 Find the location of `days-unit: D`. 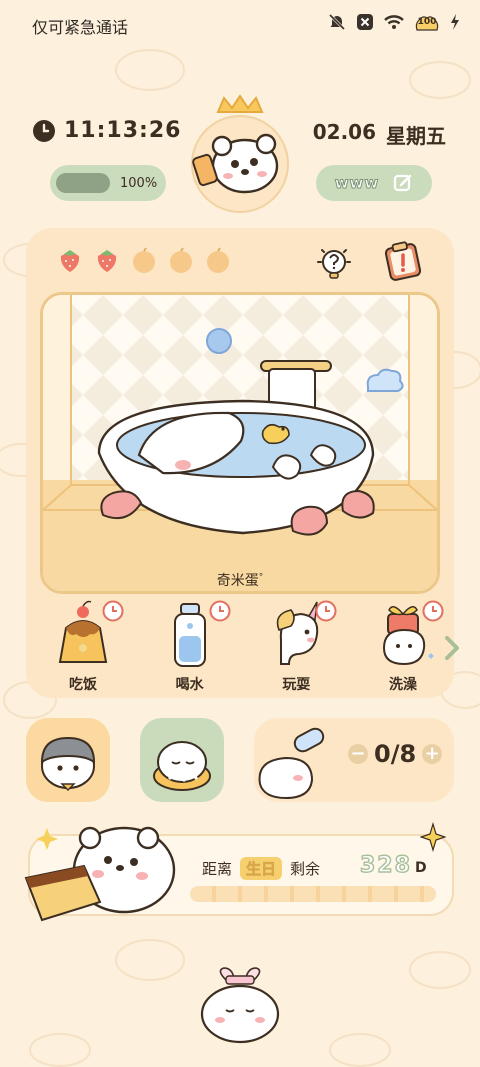

days-unit: D is located at coordinates (420, 868).